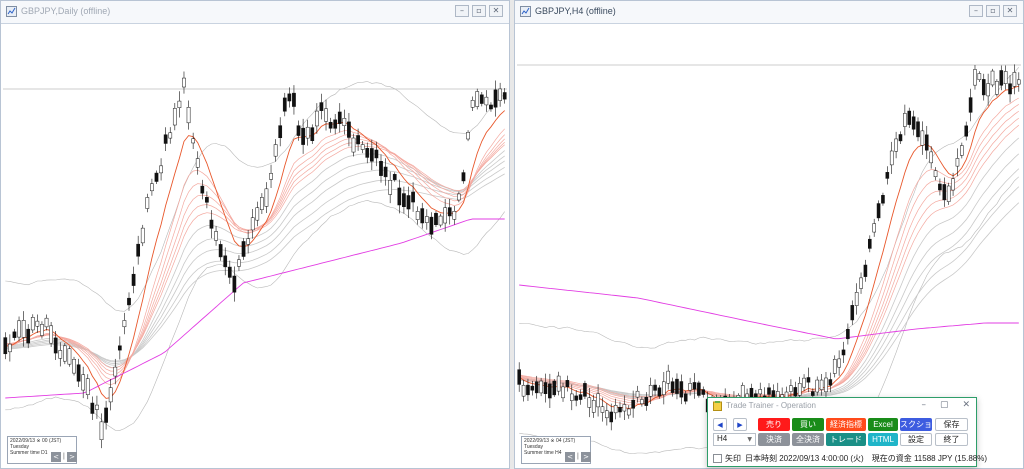  Describe the element at coordinates (883, 439) in the screenshot. I see `html-button: HTML` at that location.